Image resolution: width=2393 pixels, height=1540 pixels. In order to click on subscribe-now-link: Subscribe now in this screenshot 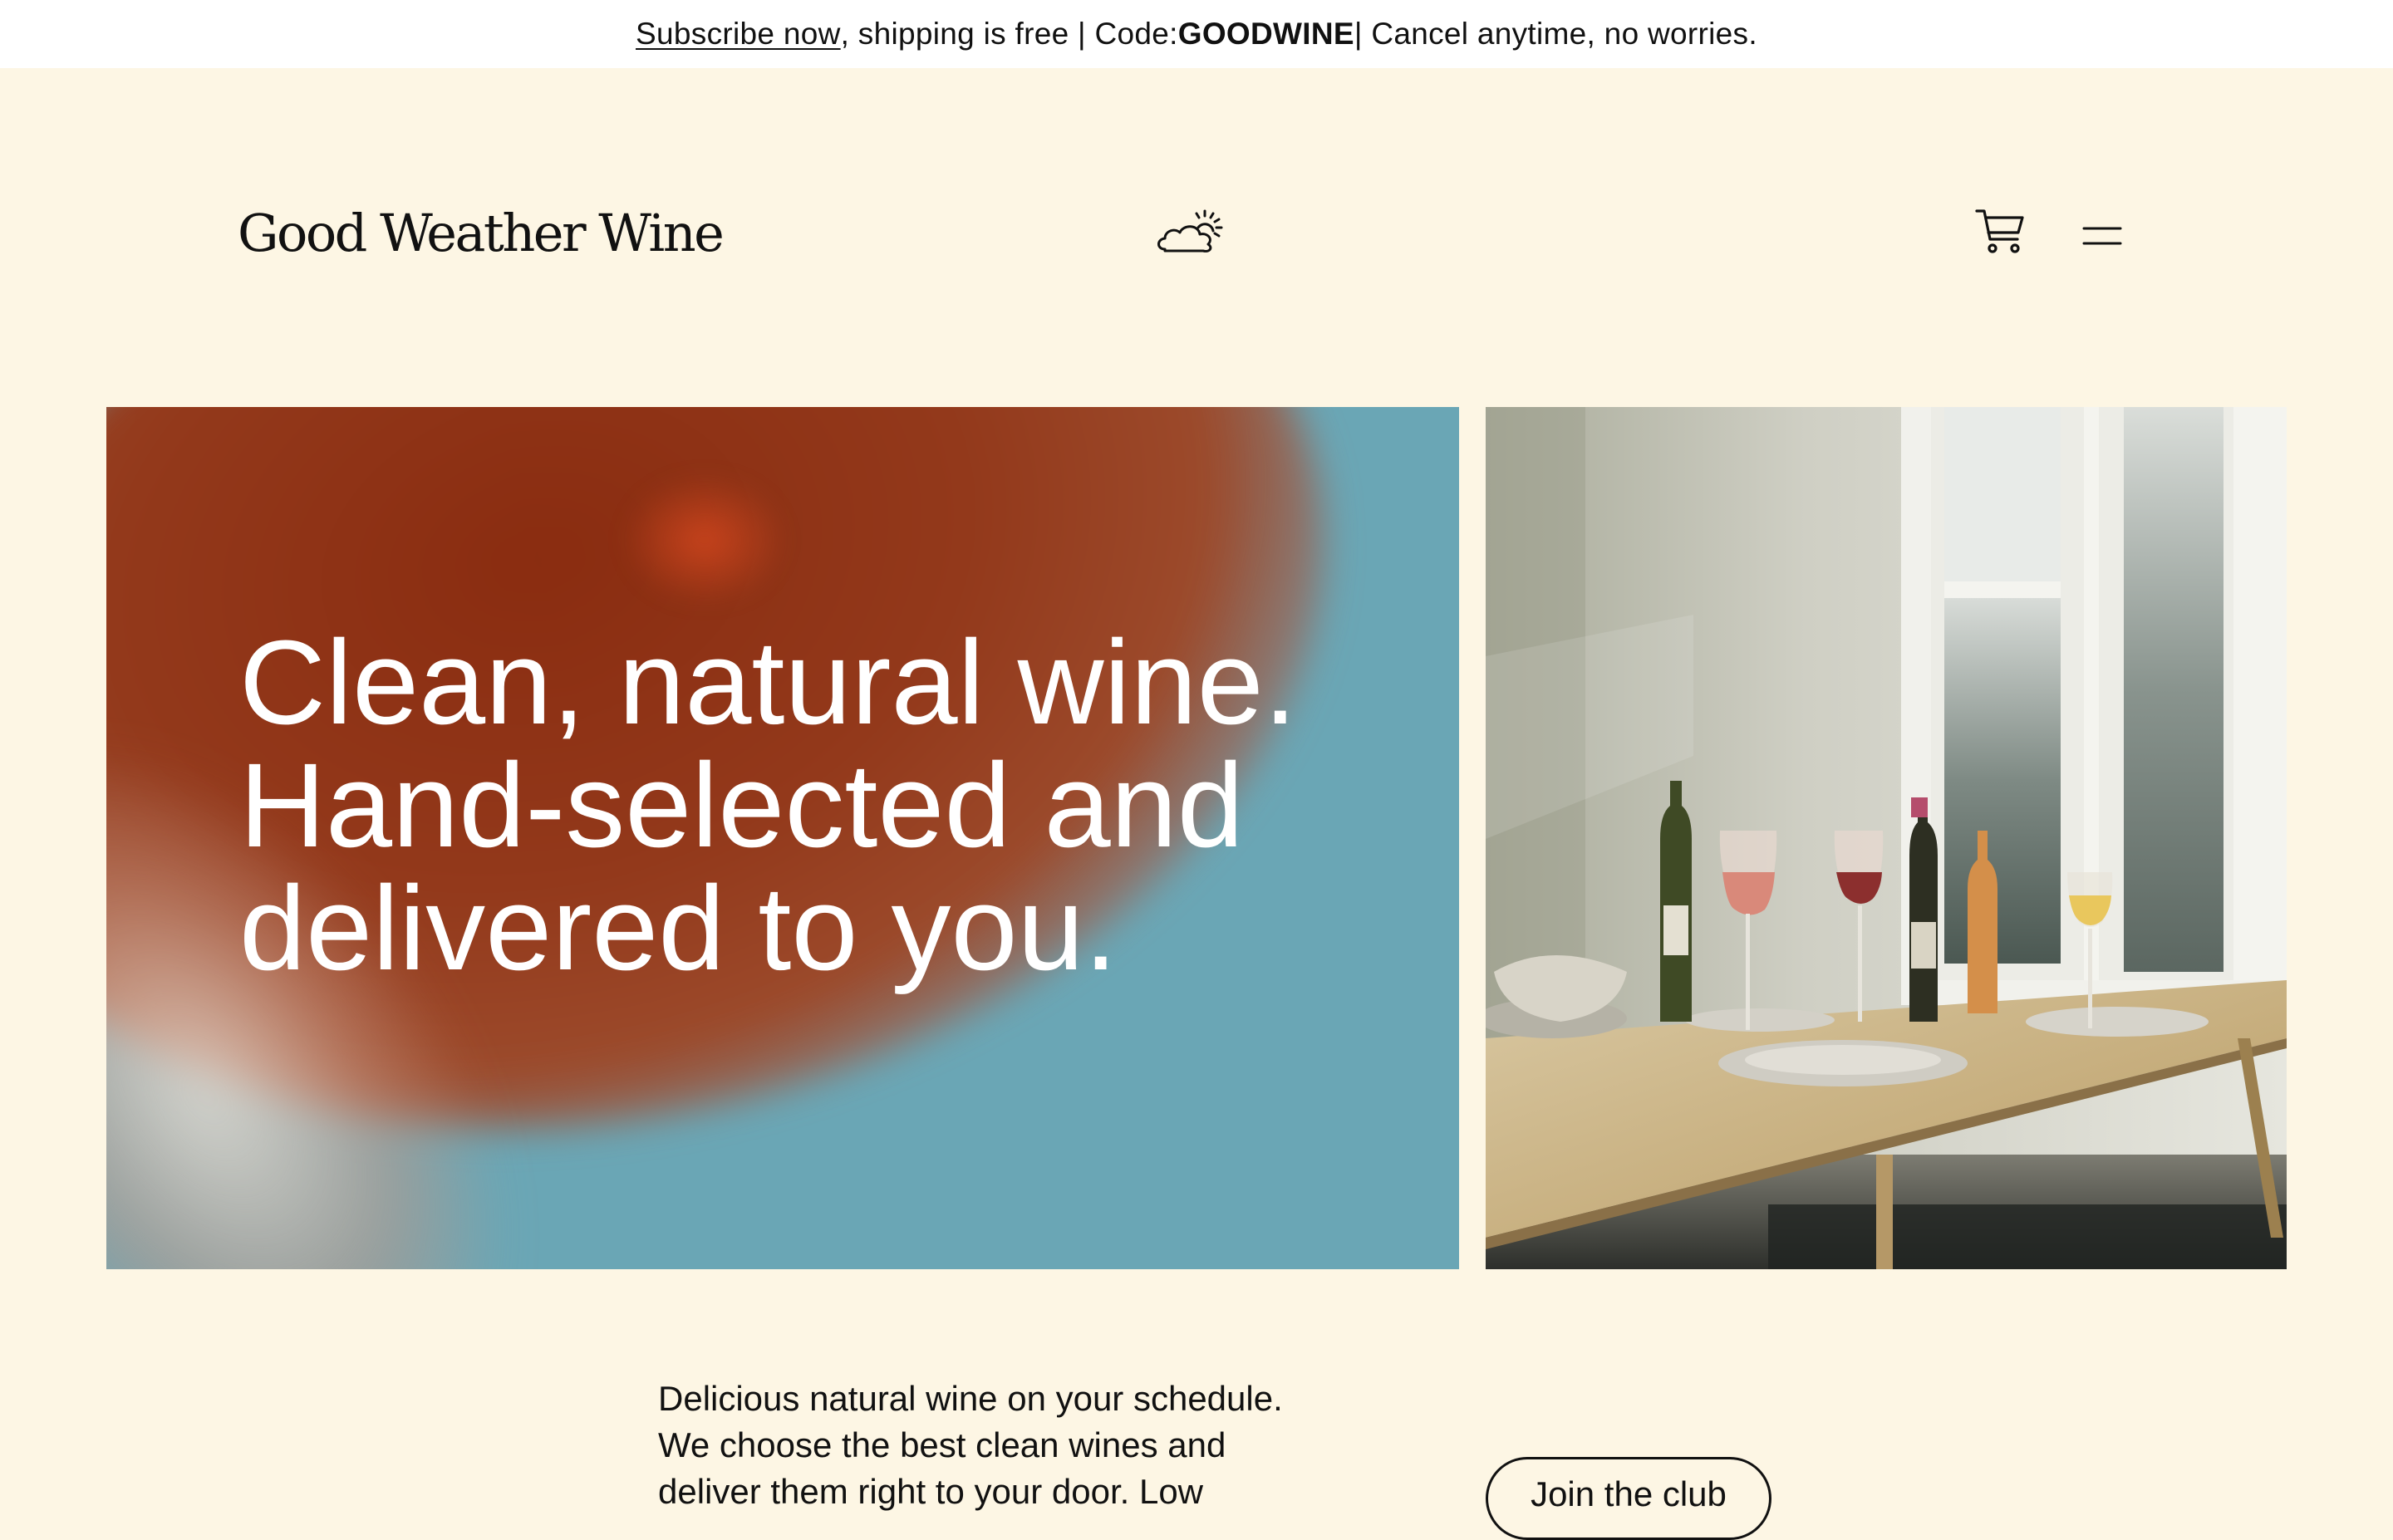, I will do `click(738, 34)`.